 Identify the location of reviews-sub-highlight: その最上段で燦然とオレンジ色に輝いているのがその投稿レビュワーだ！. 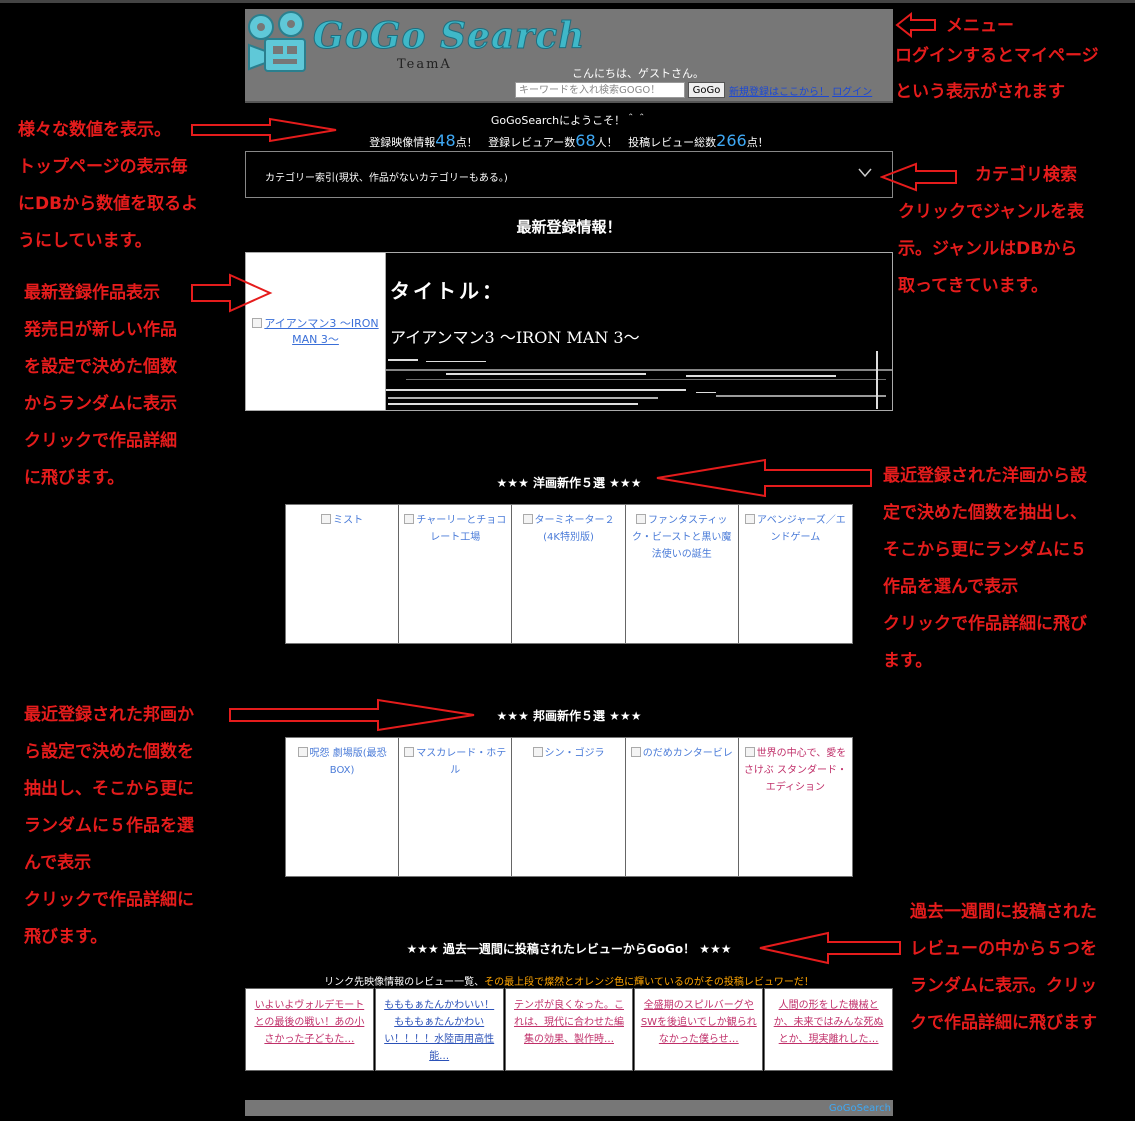
(649, 982).